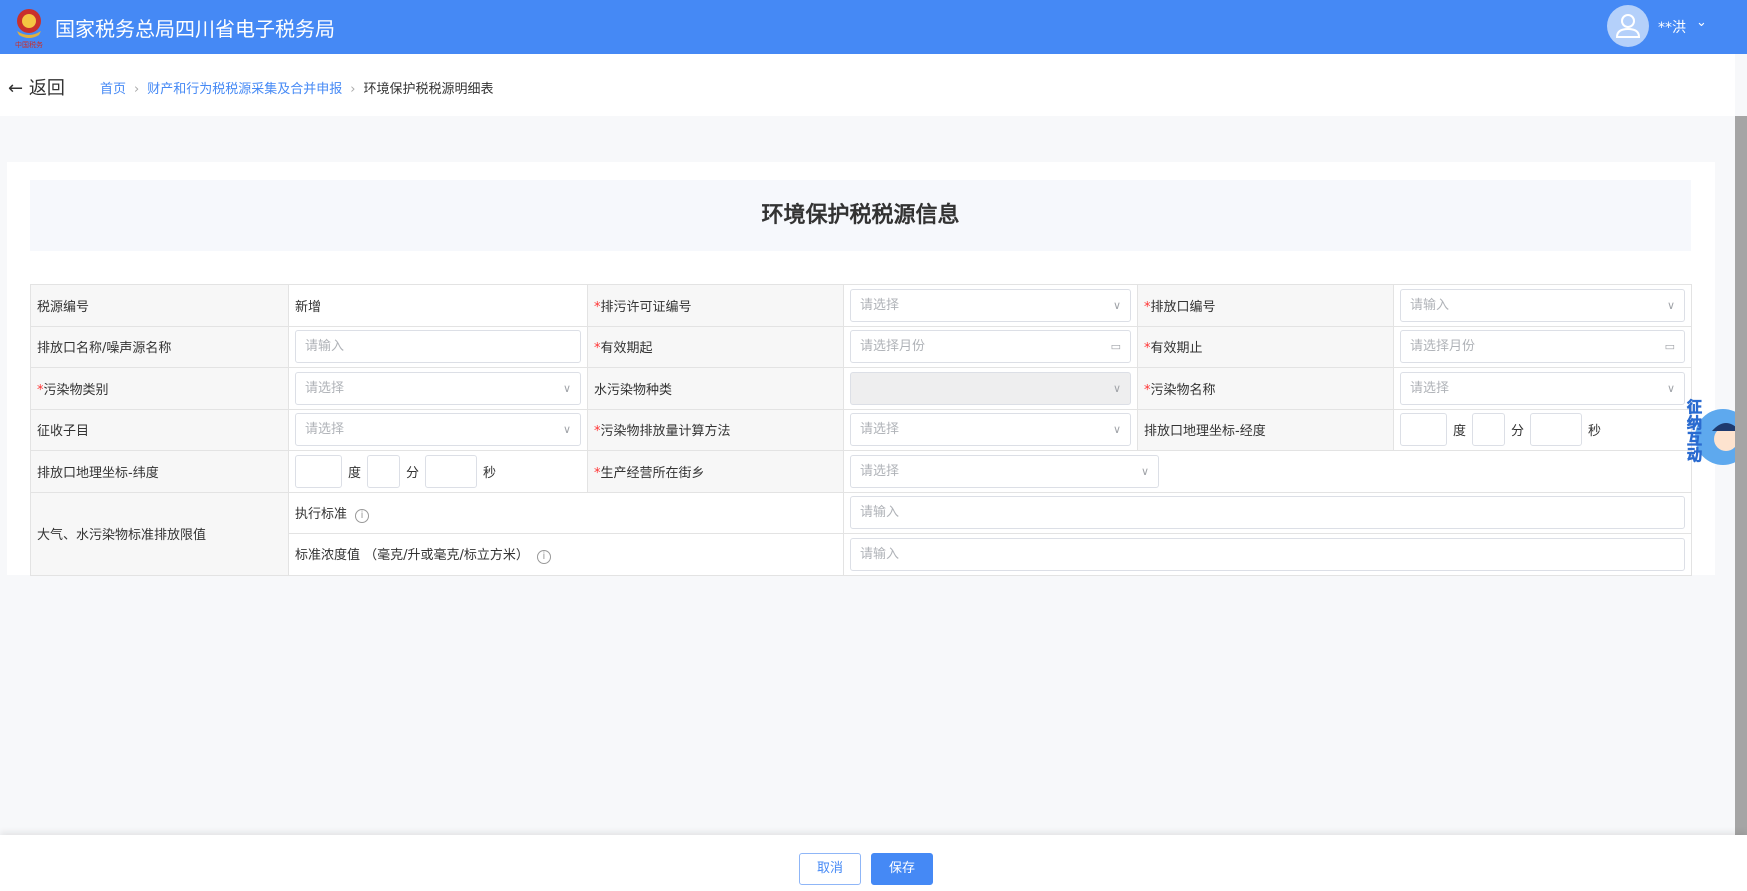  Describe the element at coordinates (1542, 388) in the screenshot. I see `pollutant-name-select: 请选择 ∨` at that location.